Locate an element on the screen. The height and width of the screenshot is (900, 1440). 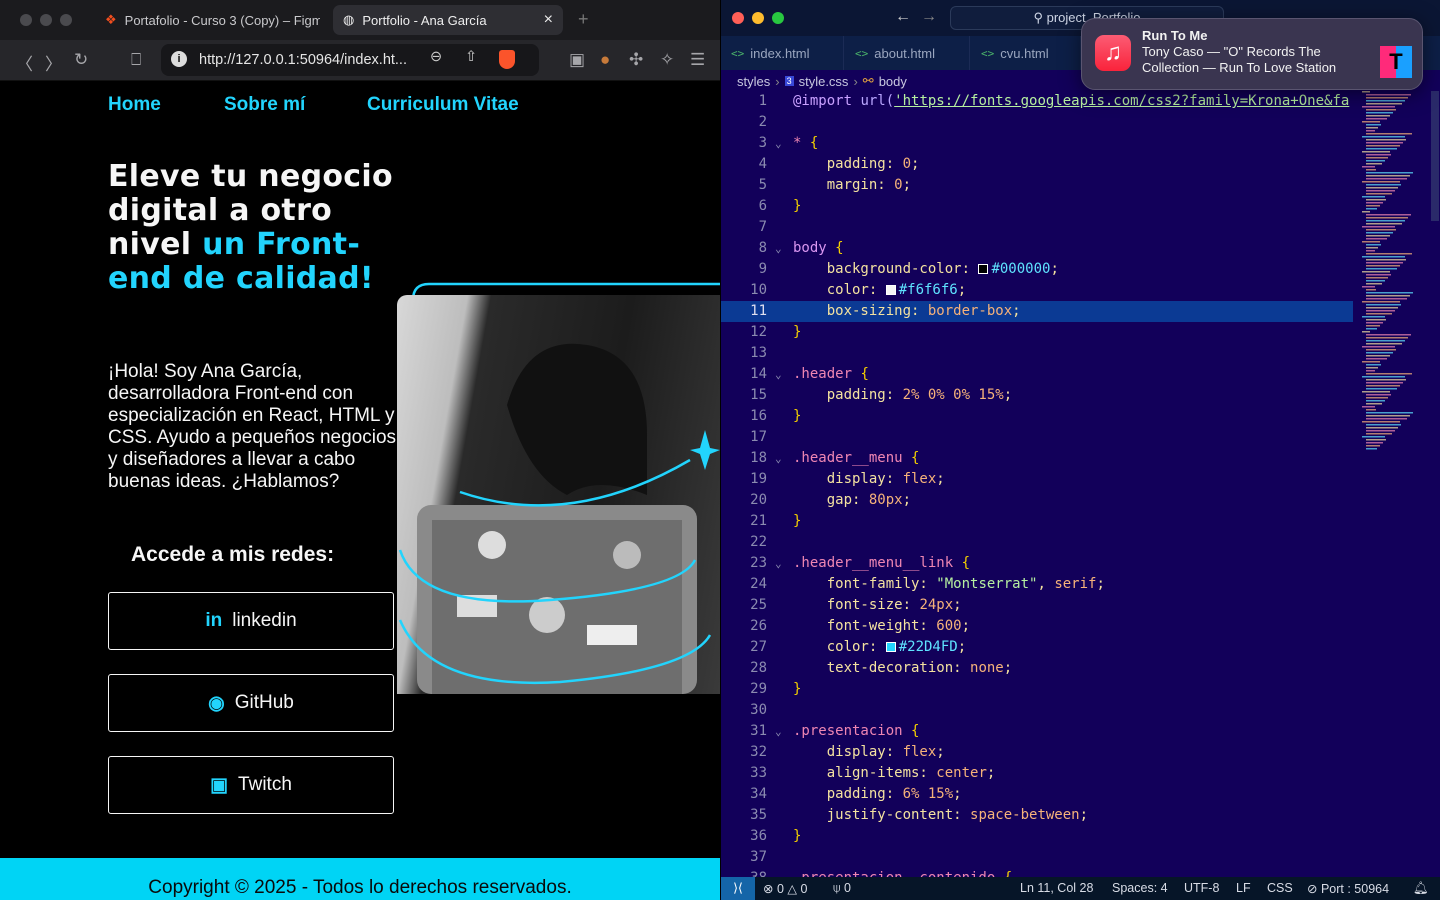
code-line: 24 font-family: "Montserrat", serif; is located at coordinates (1037, 584).